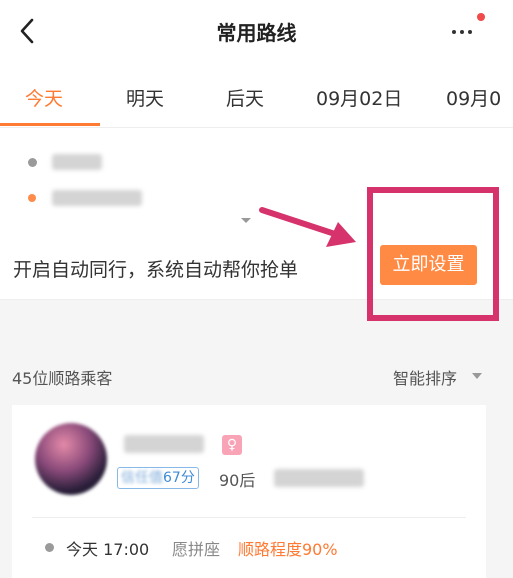 This screenshot has height=578, width=513. I want to click on trip-time: 今天 17:00, so click(108, 549).